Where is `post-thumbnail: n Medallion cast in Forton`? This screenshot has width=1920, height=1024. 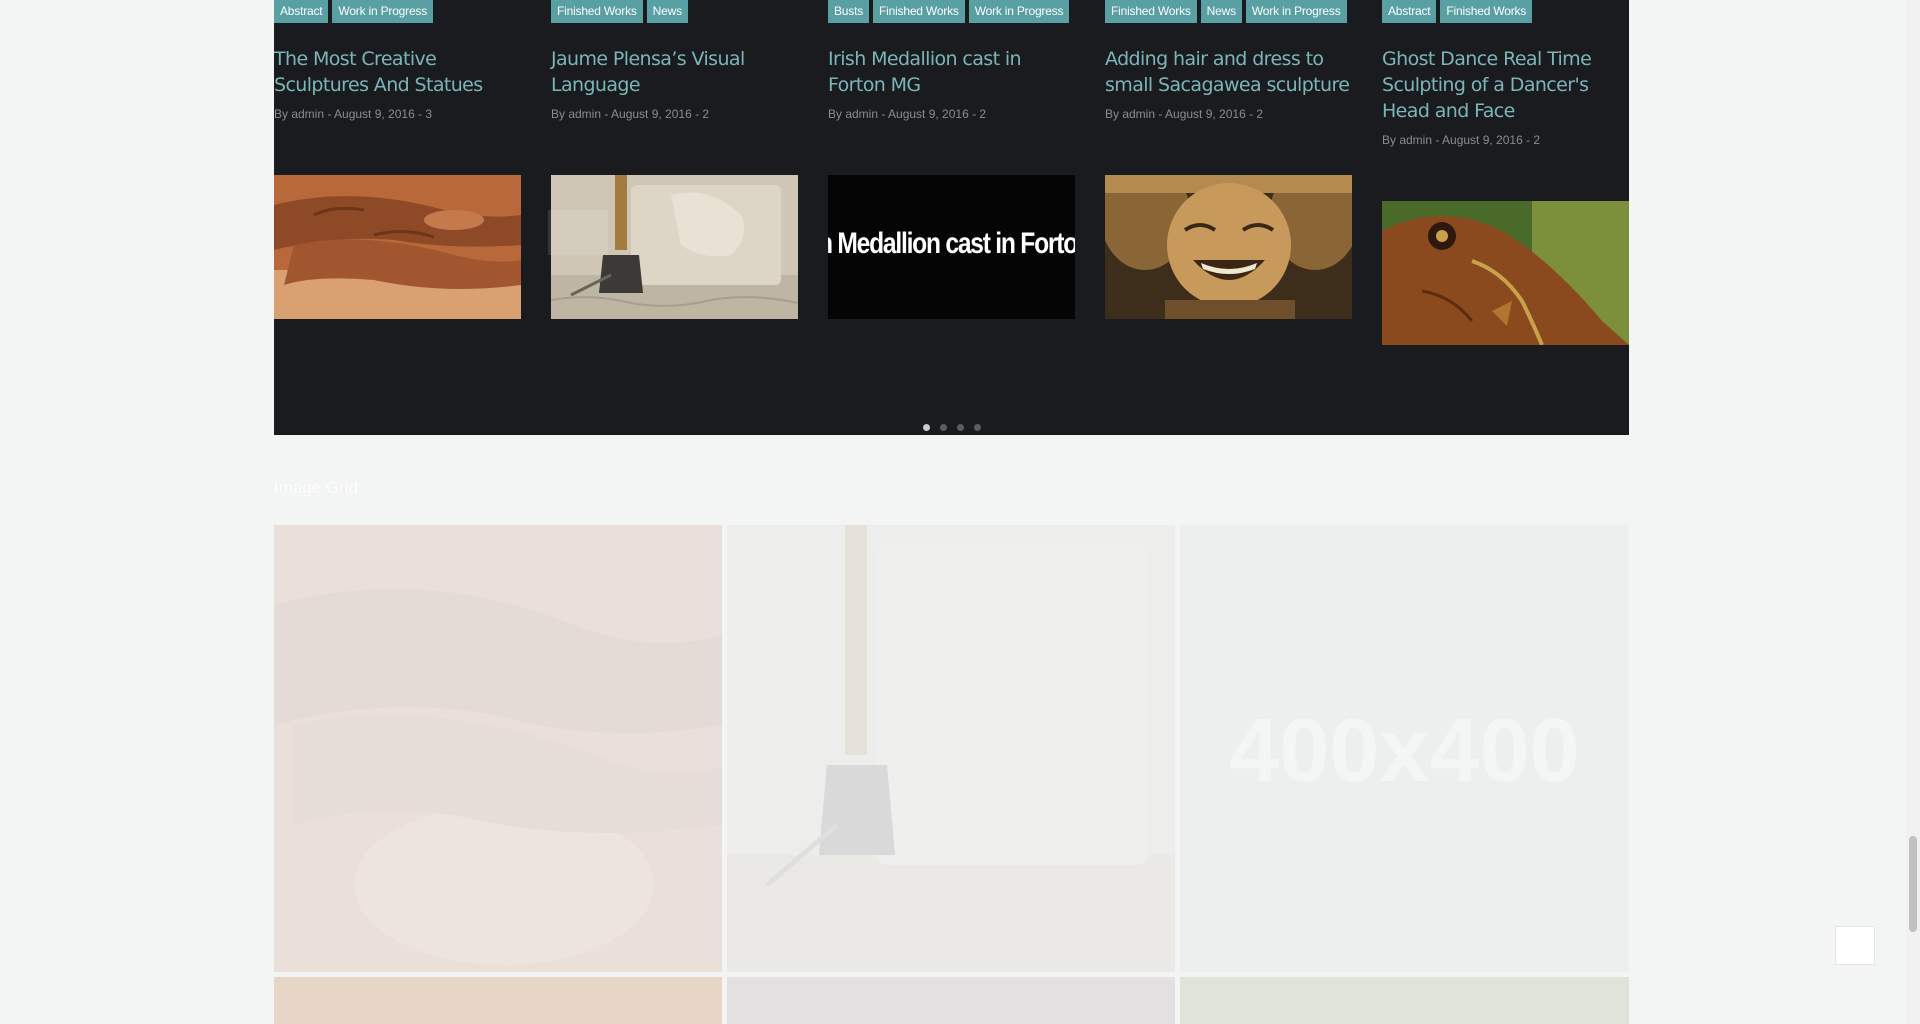
post-thumbnail: n Medallion cast in Forton is located at coordinates (951, 247).